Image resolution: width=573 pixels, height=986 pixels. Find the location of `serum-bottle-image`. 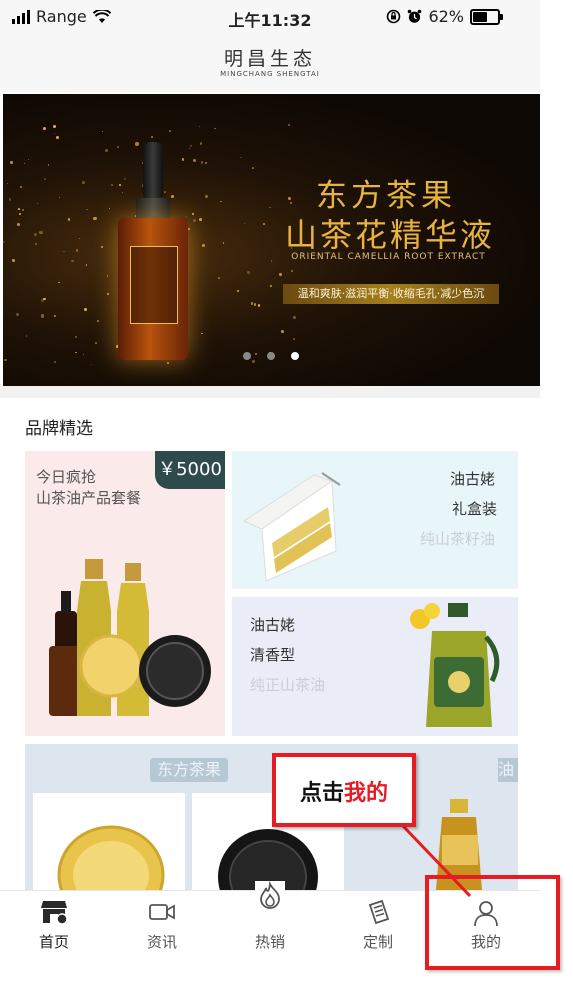

serum-bottle-image is located at coordinates (153, 251).